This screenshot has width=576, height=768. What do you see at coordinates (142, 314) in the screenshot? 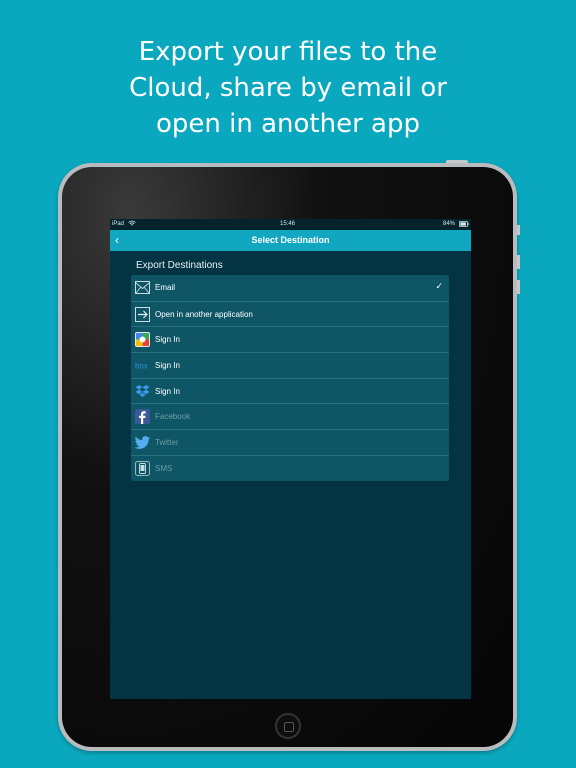
I see `open-in-icon` at bounding box center [142, 314].